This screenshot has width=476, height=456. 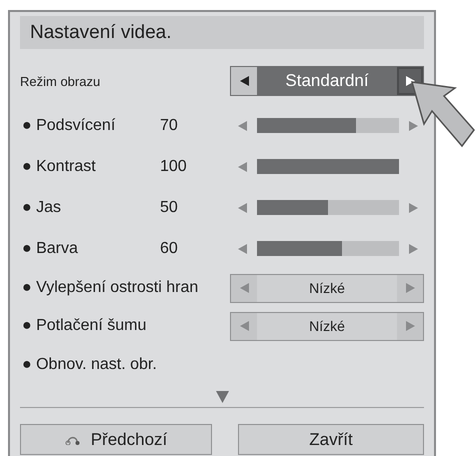 I want to click on panel-title: Nastavení videa., so click(x=222, y=32).